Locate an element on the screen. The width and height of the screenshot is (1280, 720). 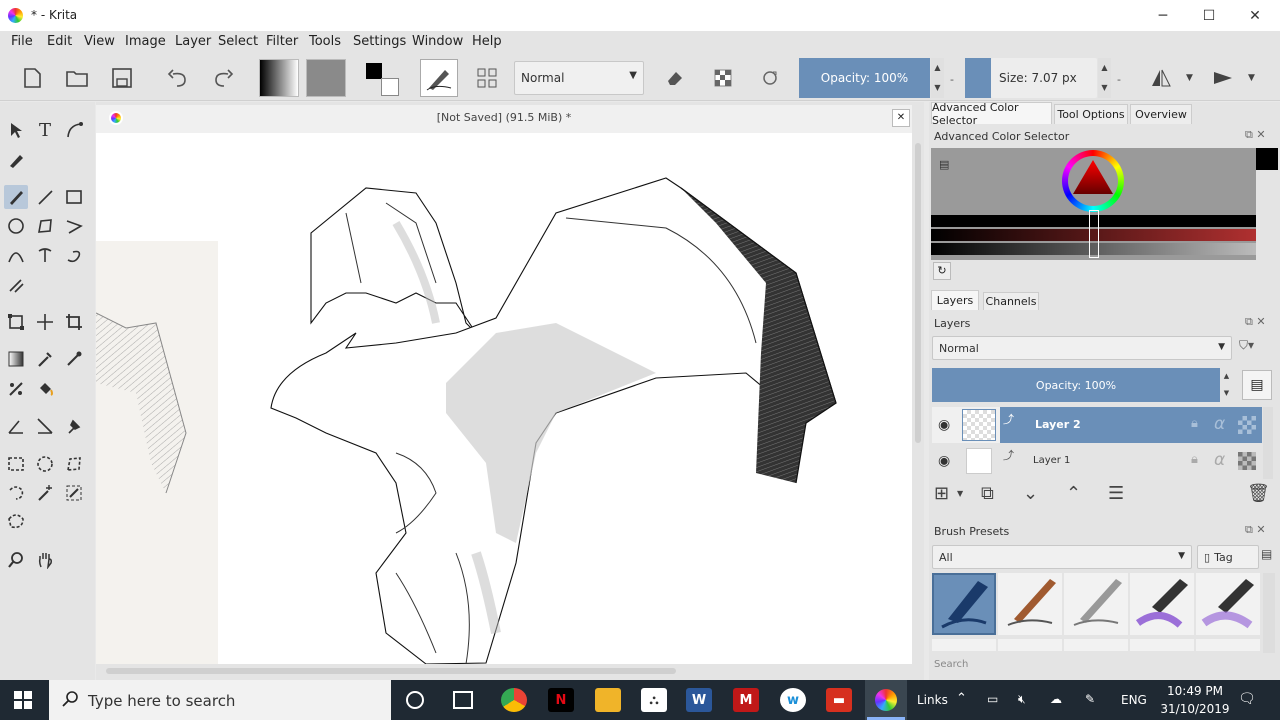
layer-opacity-slider: Opacity: 100% is located at coordinates (1076, 385).